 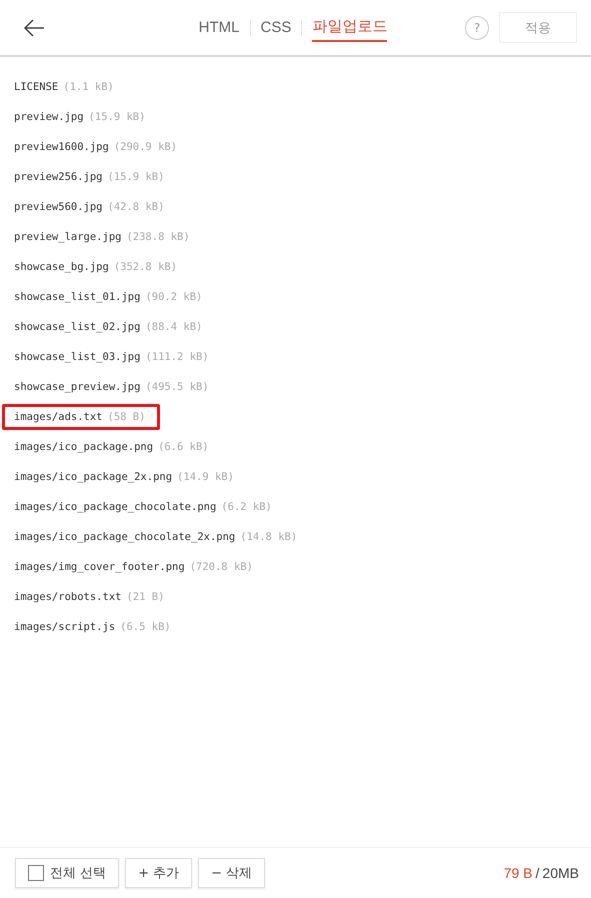 What do you see at coordinates (68, 237) in the screenshot?
I see `file-name: preview_large.jpg` at bounding box center [68, 237].